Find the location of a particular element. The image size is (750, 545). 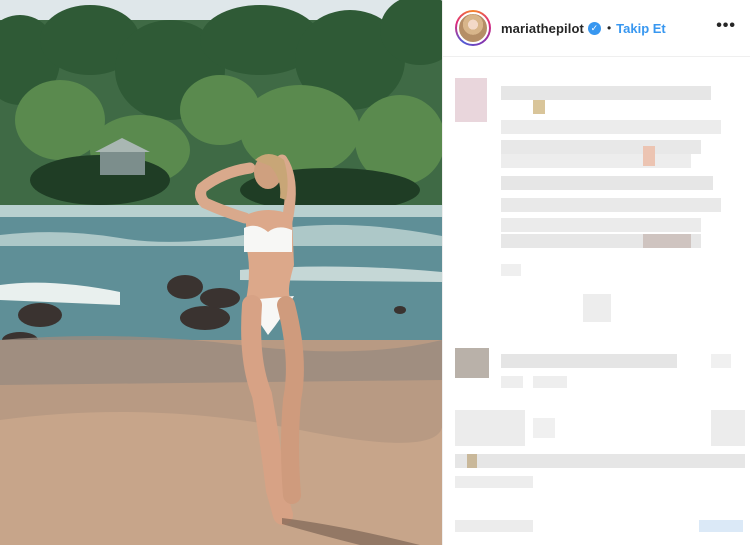

username-link: mariathepilot is located at coordinates (542, 28).